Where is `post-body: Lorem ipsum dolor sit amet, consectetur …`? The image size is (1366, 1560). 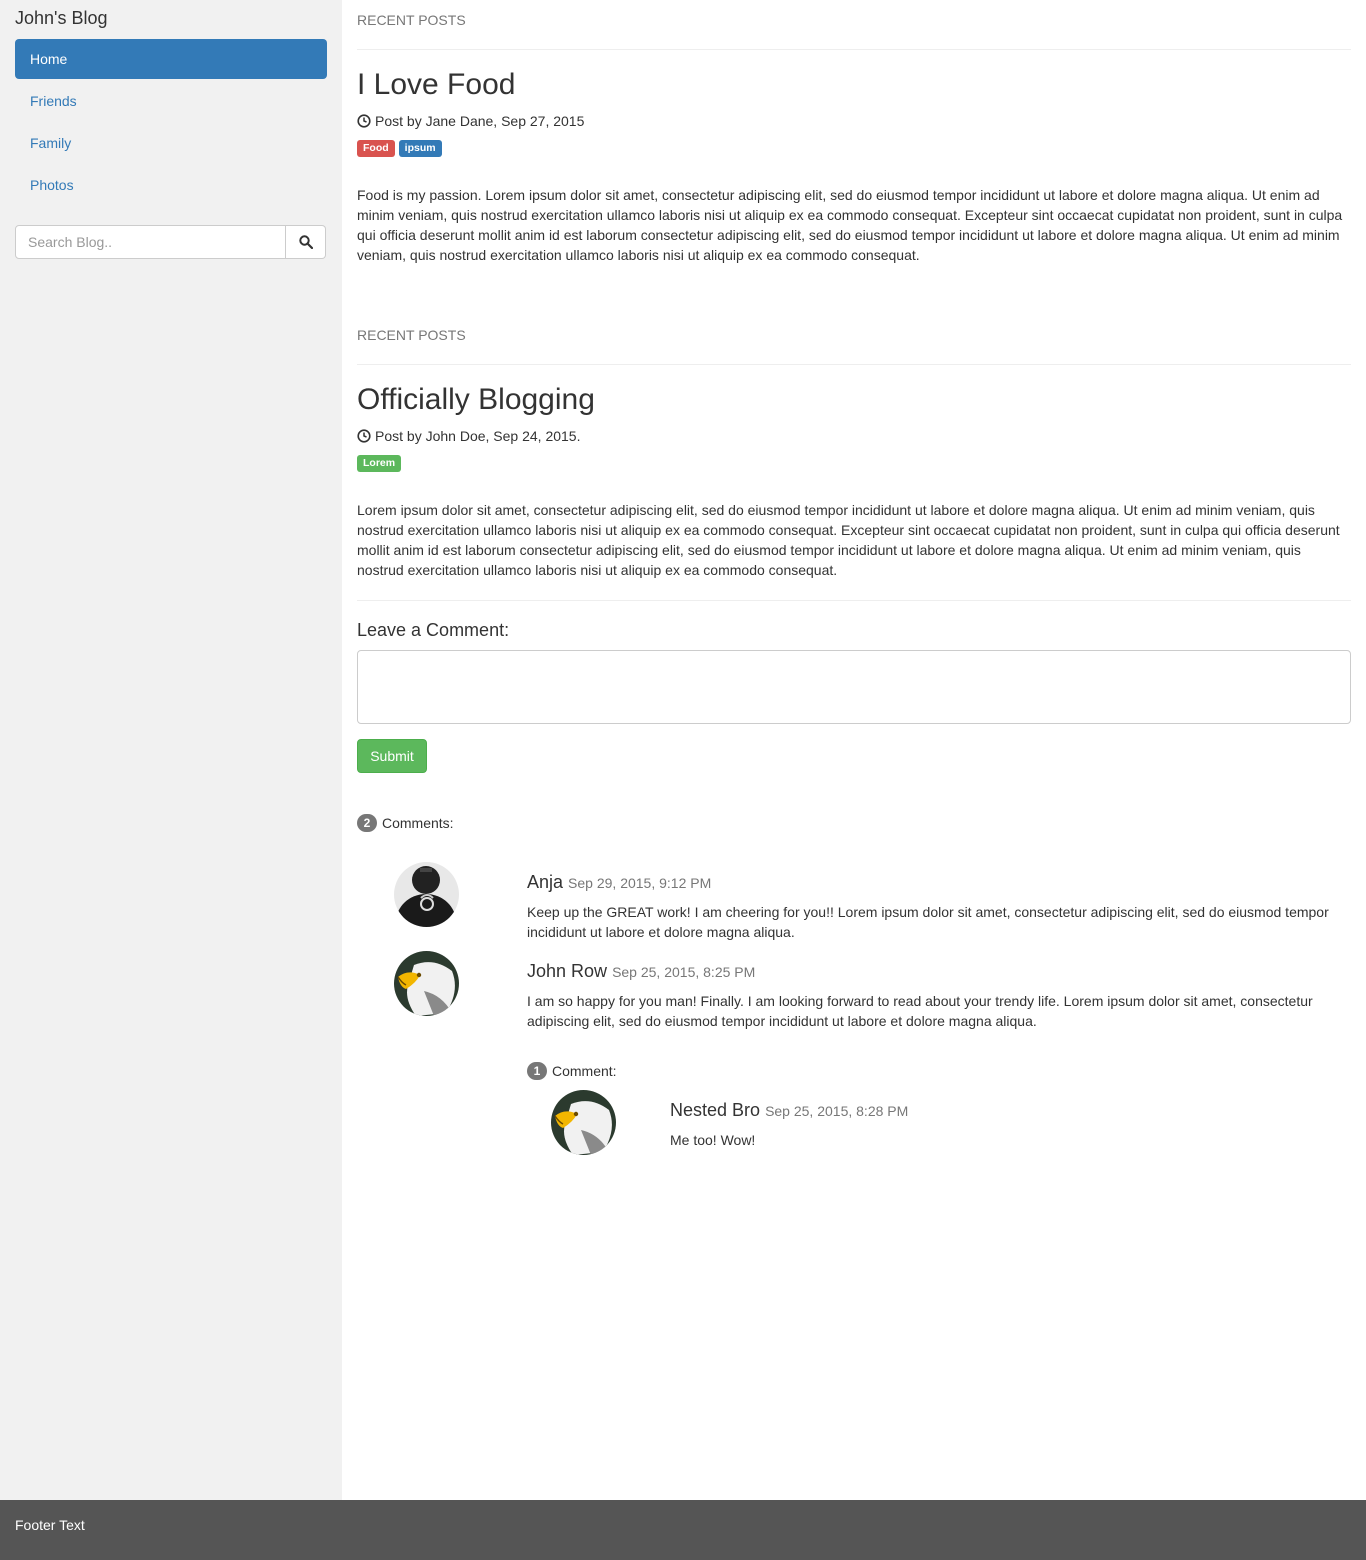 post-body: Lorem ipsum dolor sit amet, consectetur … is located at coordinates (848, 540).